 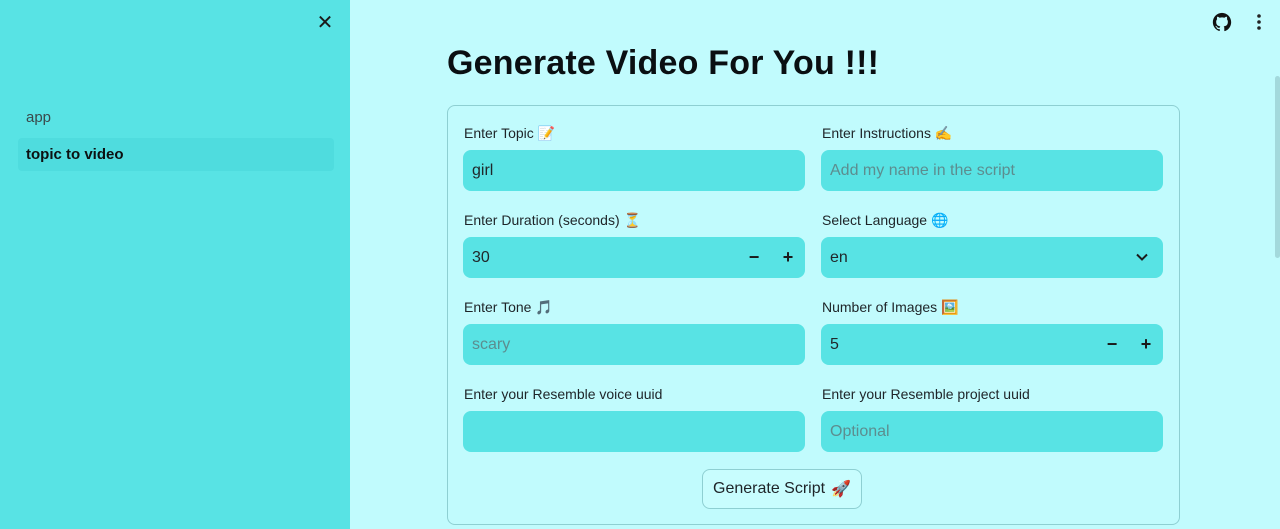 I want to click on github-icon, so click(x=1222, y=22).